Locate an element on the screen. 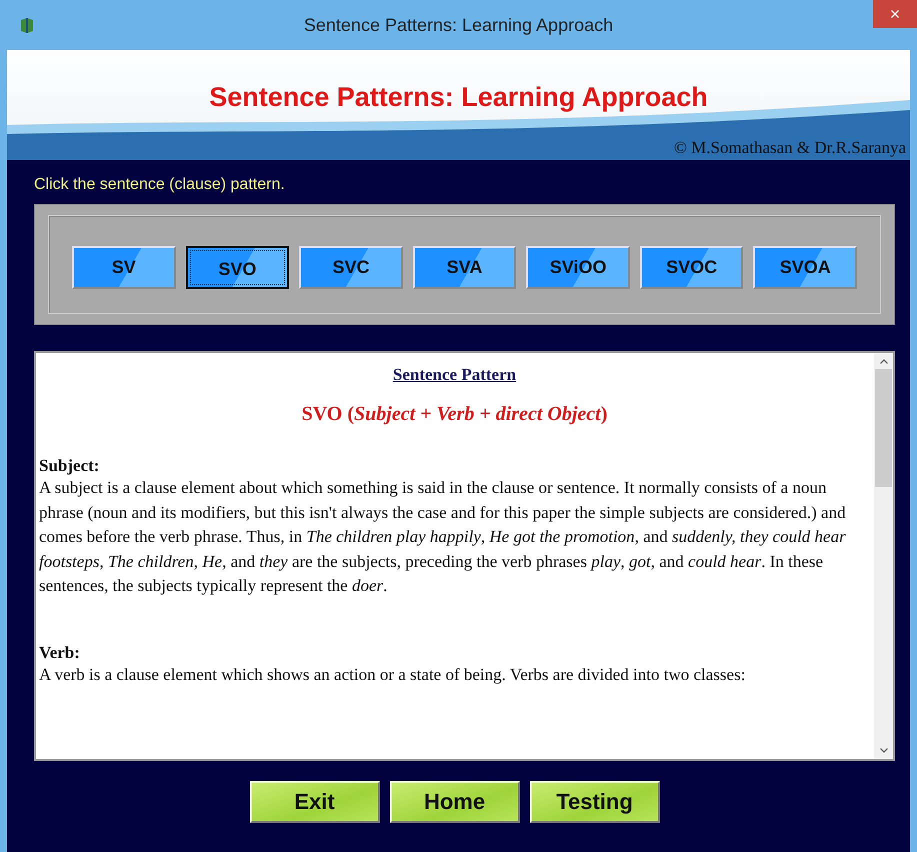 The width and height of the screenshot is (917, 852). window-title: Sentence Patterns: Learning Approach is located at coordinates (458, 25).